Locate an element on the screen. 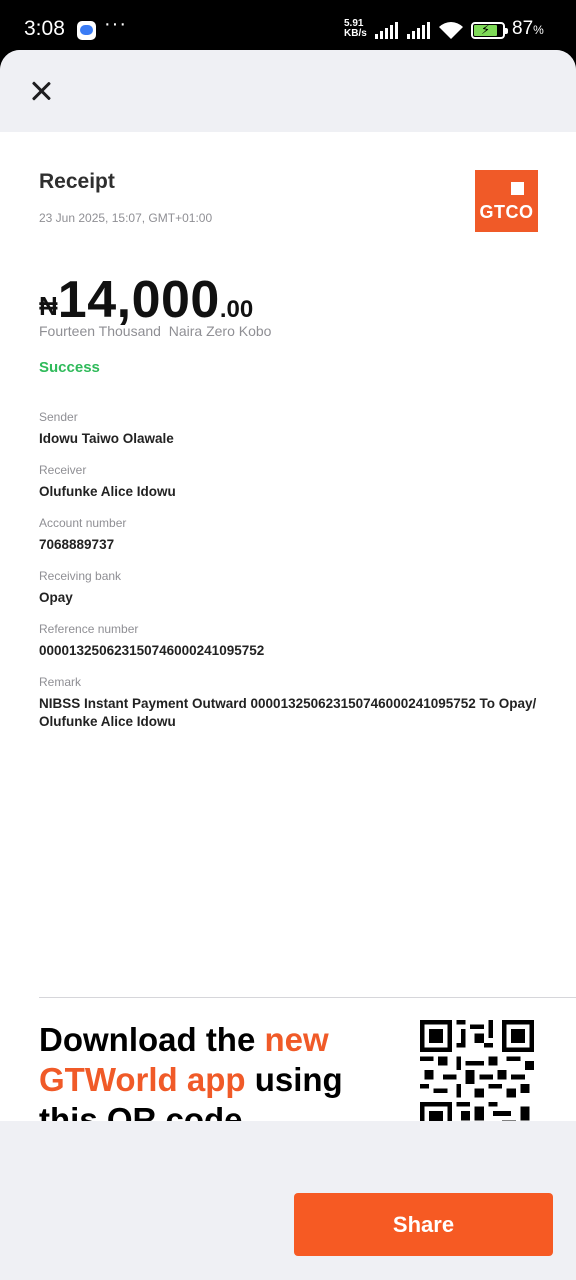 This screenshot has width=576, height=1280. signal-icon-sim1 is located at coordinates (387, 30).